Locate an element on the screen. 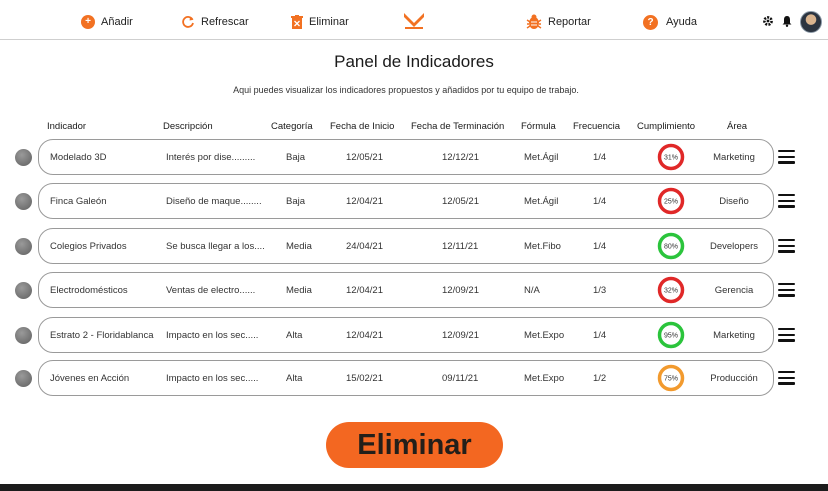 This screenshot has height=491, width=828. gauge-value: 75% is located at coordinates (671, 379).